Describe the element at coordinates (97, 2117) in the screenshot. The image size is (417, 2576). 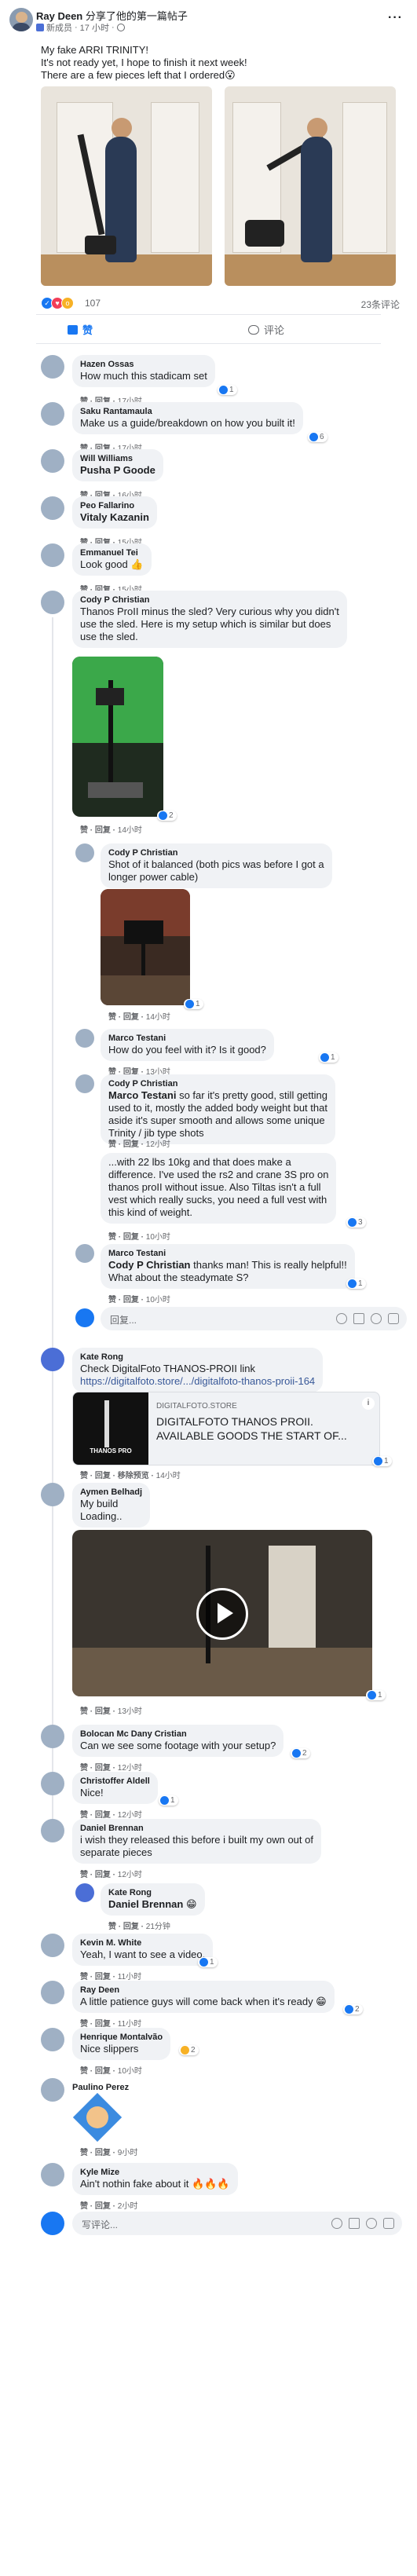
I see `sticker-image` at that location.